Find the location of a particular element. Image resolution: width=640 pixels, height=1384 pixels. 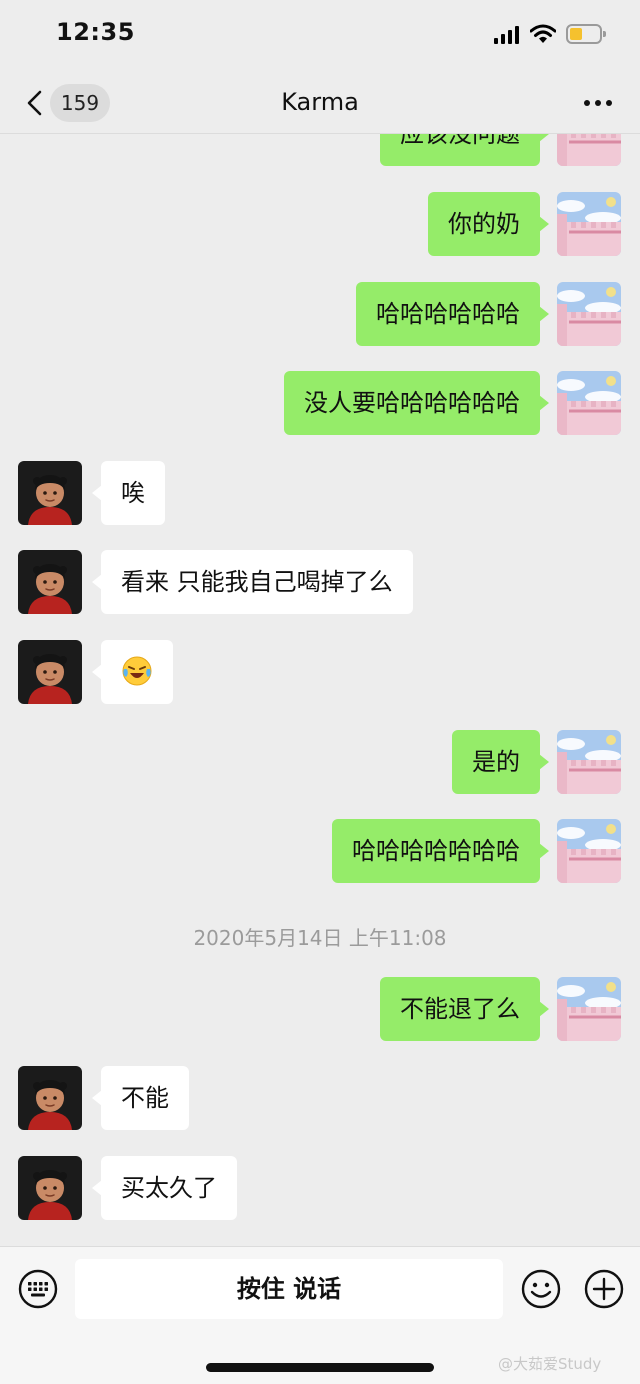

message-timestamp: 2020年5月14日 上午11:08 is located at coordinates (320, 938).